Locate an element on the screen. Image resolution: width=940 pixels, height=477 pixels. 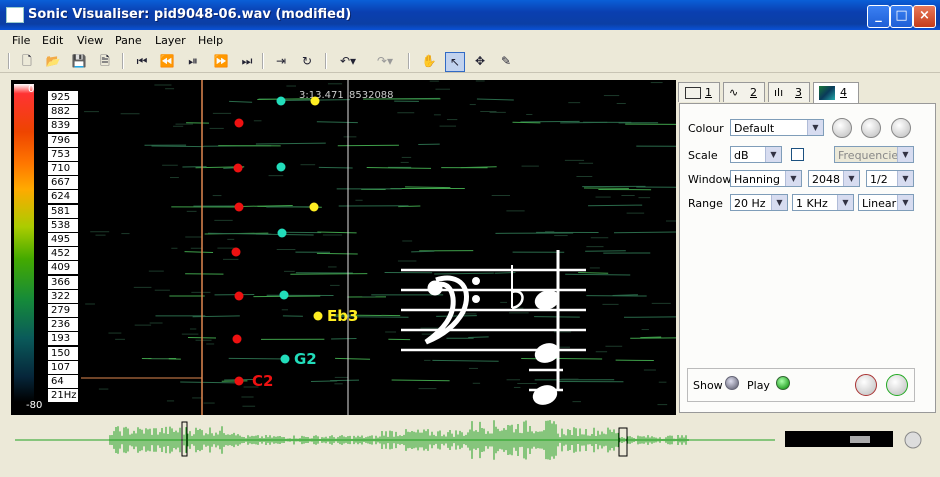
show-toggle is located at coordinates (732, 383).